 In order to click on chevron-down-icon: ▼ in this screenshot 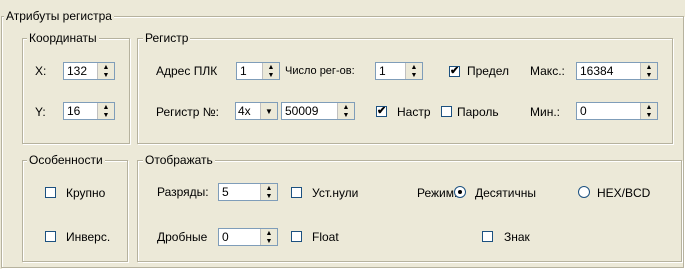, I will do `click(268, 111)`.